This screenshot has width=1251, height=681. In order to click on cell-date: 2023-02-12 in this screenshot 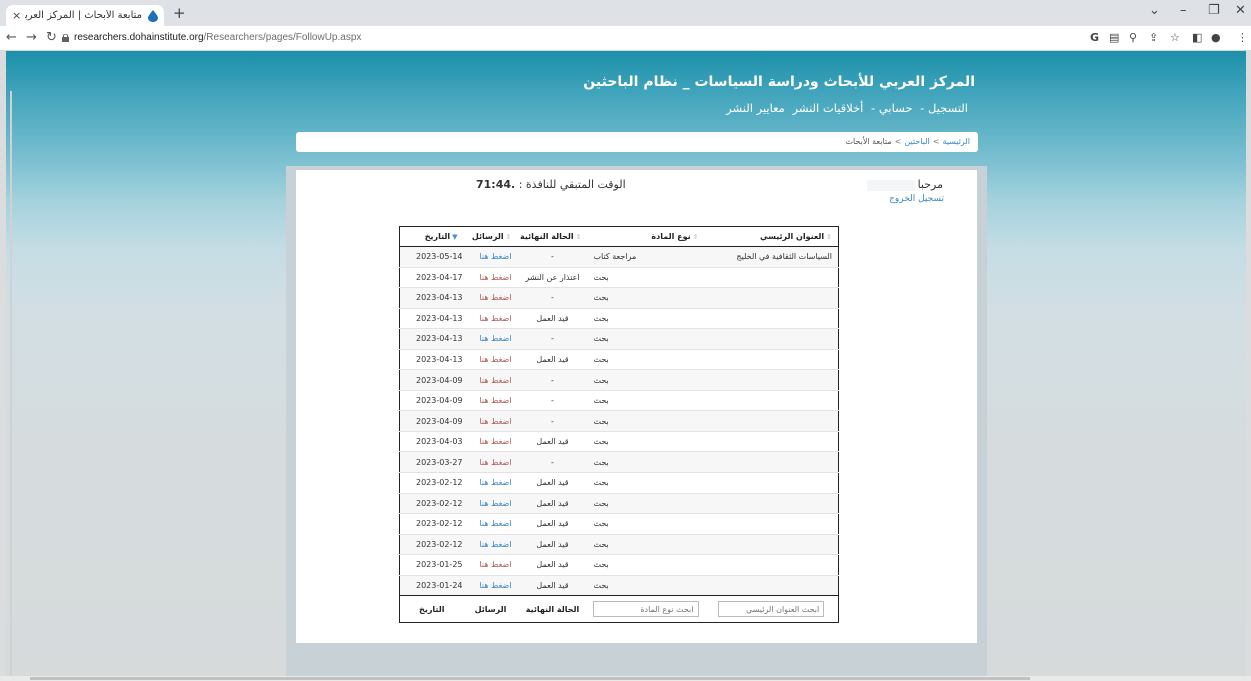, I will do `click(431, 483)`.